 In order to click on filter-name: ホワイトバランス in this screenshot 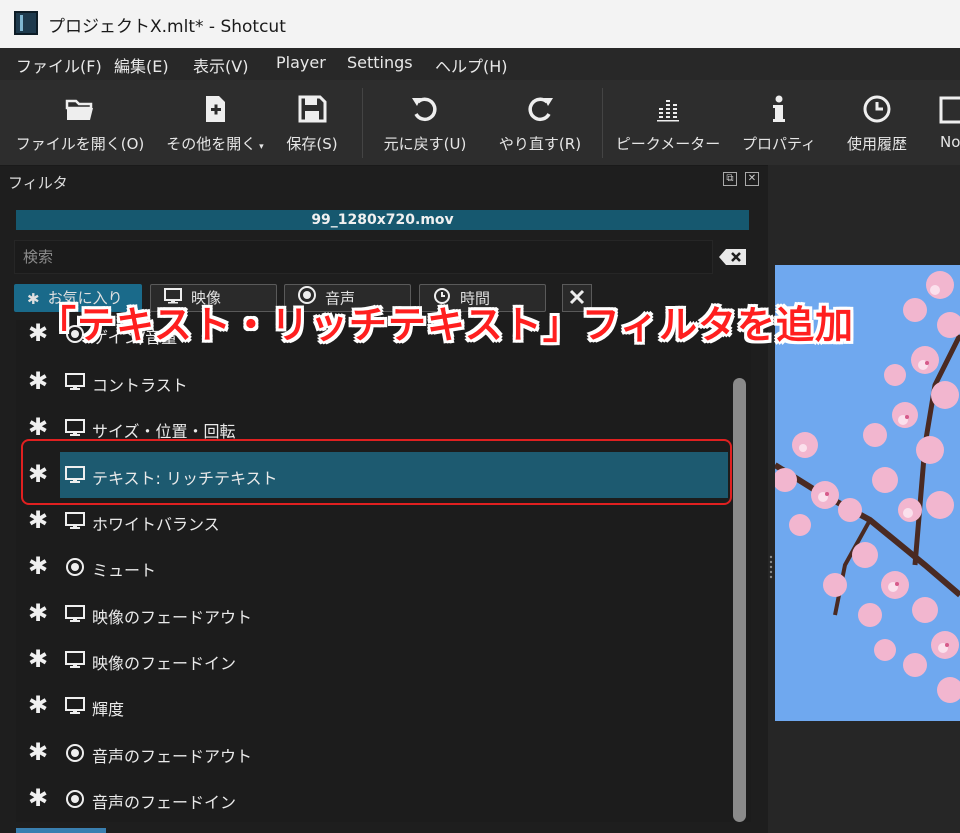, I will do `click(156, 524)`.